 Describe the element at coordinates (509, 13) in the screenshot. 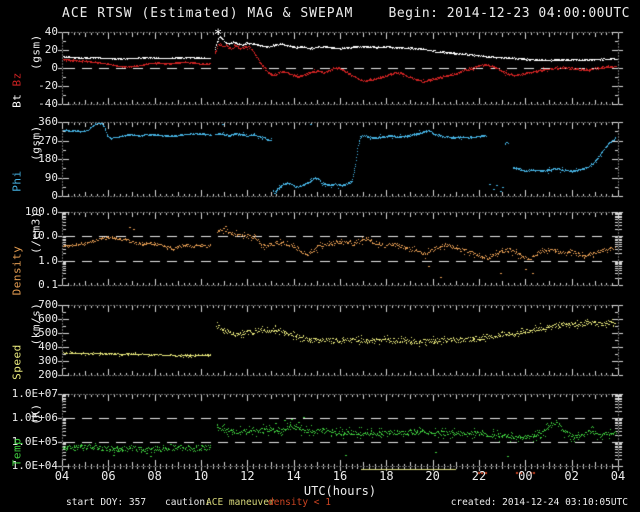

I see `begin-timestamp: Begin: 2014-12-23 04:00:00UTC` at that location.